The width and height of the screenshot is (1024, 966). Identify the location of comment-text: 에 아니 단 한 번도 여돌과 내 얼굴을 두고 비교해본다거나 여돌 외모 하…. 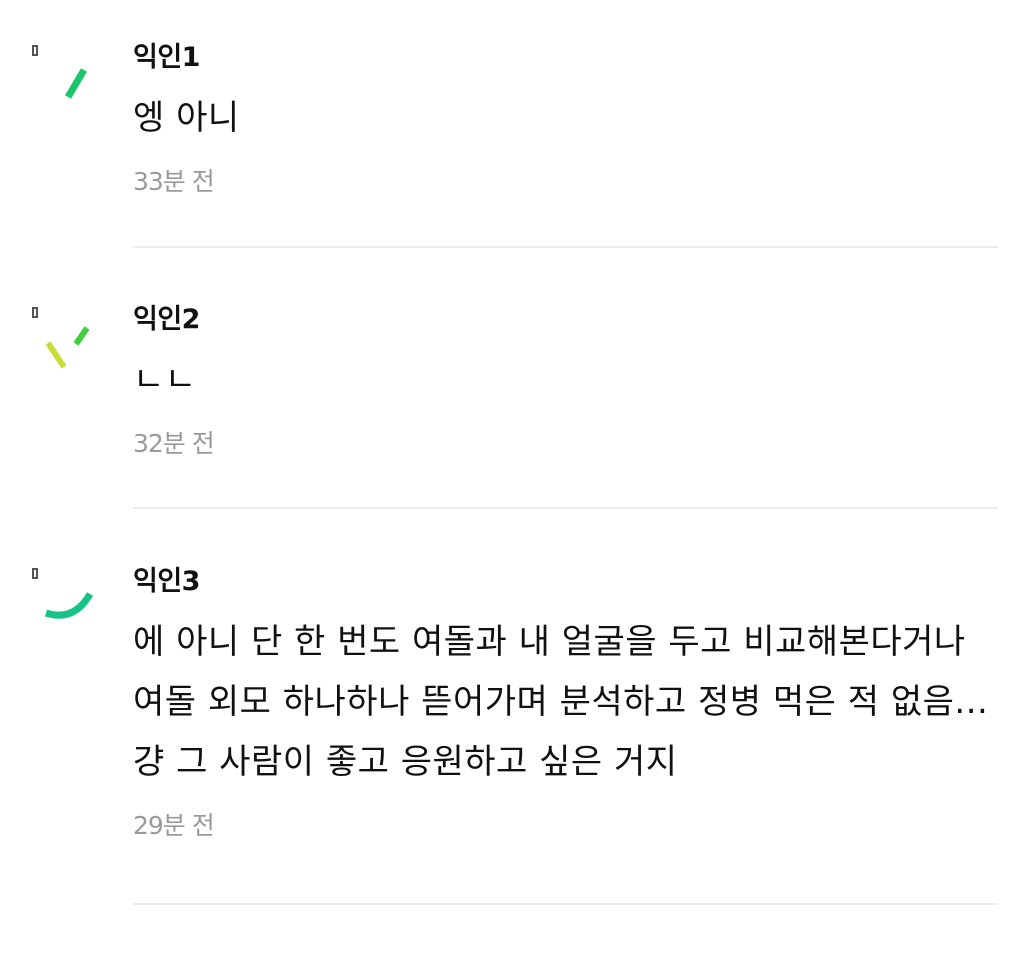
(566, 702).